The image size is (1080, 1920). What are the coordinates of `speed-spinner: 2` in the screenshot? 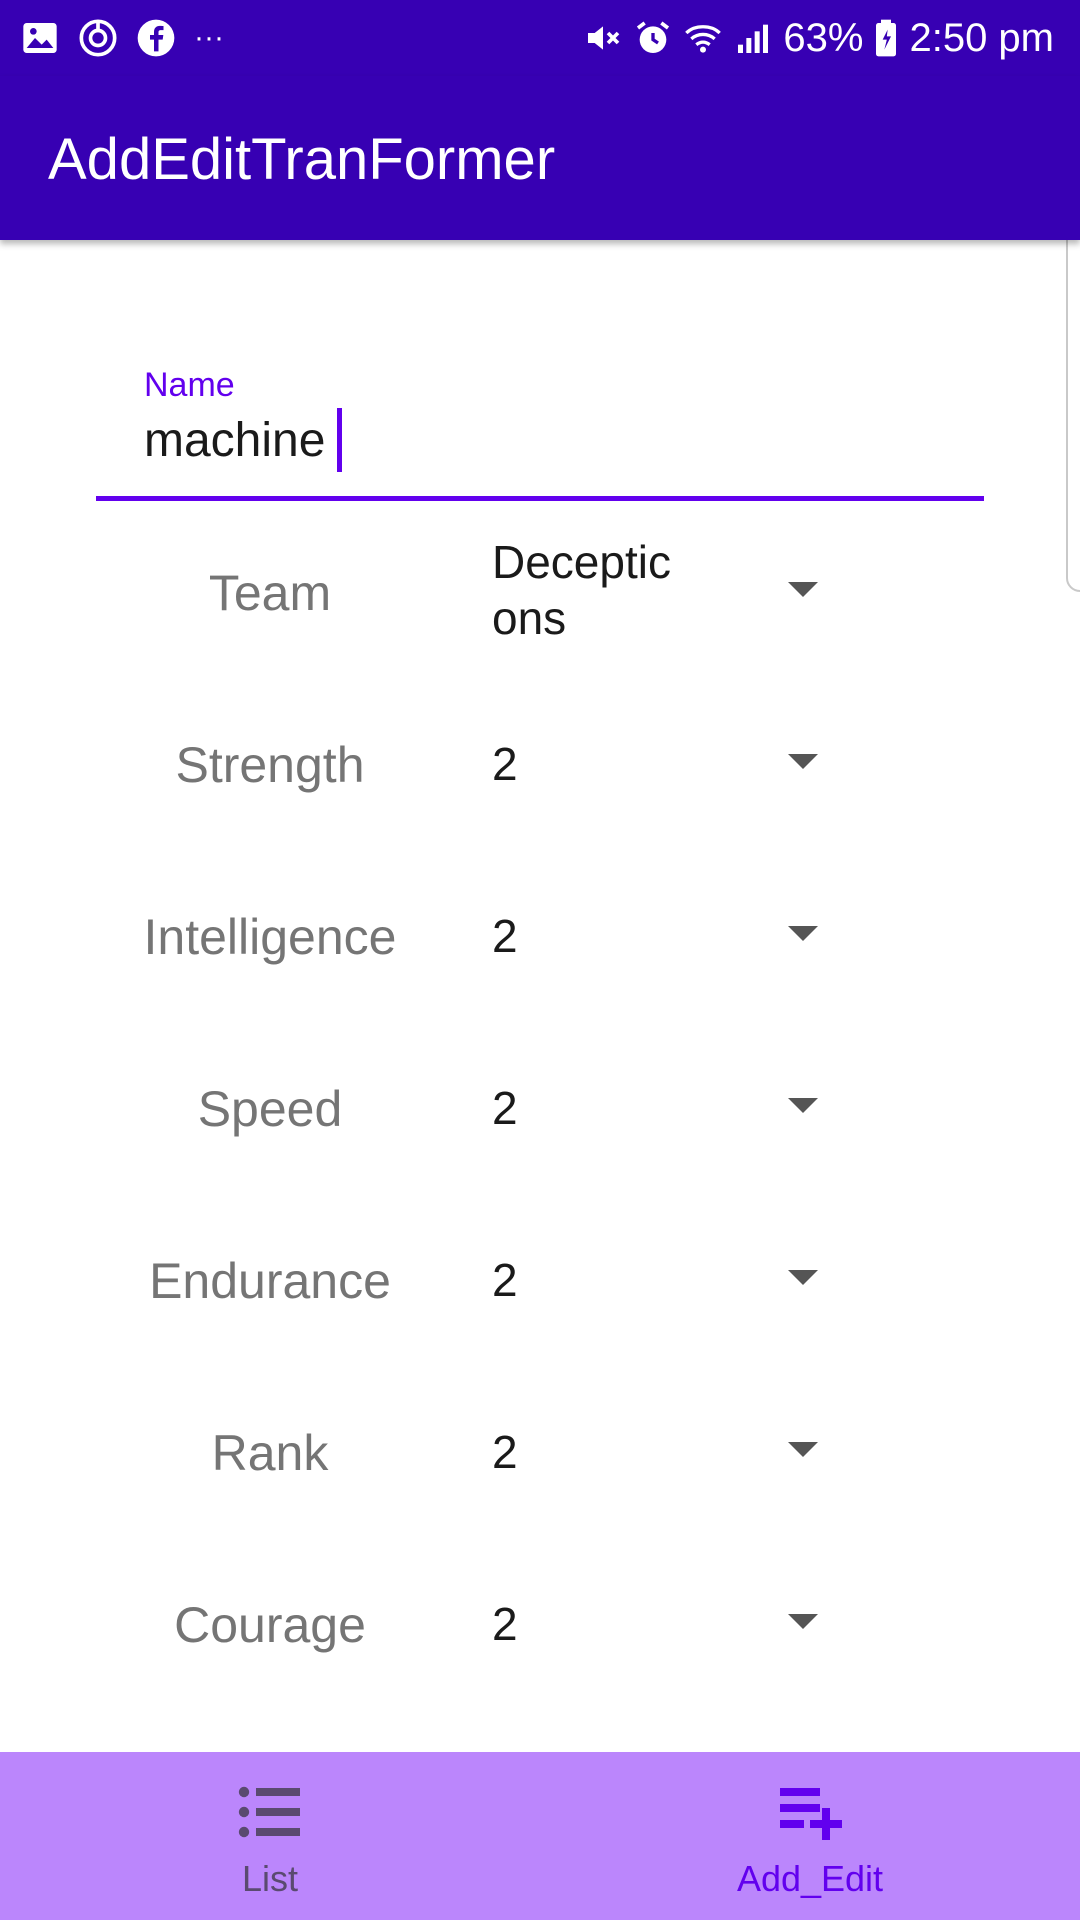 It's located at (662, 1108).